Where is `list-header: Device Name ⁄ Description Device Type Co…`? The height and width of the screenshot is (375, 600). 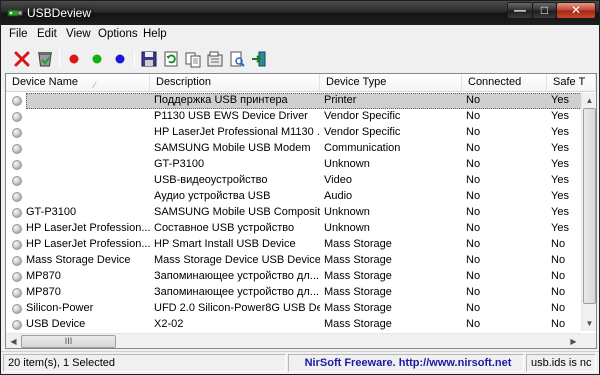
list-header: Device Name ⁄ Description Device Type Co… is located at coordinates (301, 83).